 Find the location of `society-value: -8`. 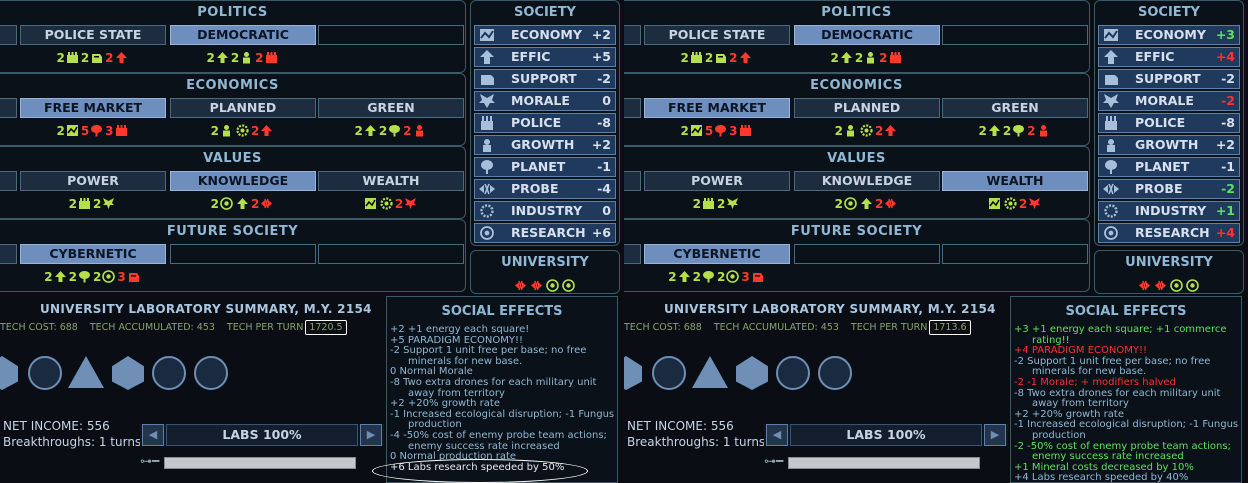

society-value: -8 is located at coordinates (604, 122).